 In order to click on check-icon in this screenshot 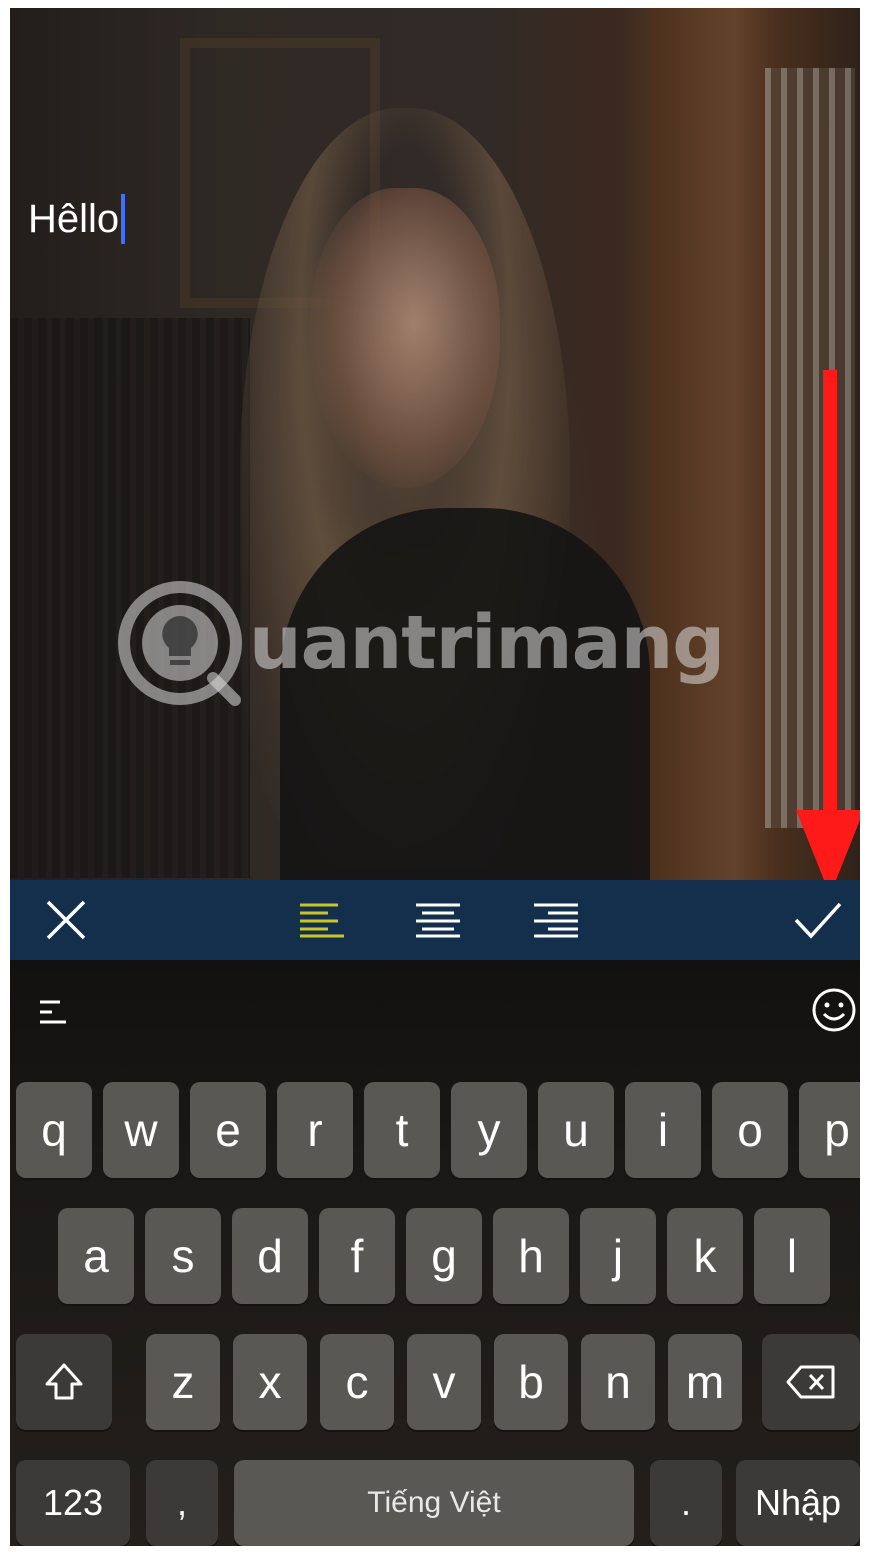, I will do `click(818, 920)`.